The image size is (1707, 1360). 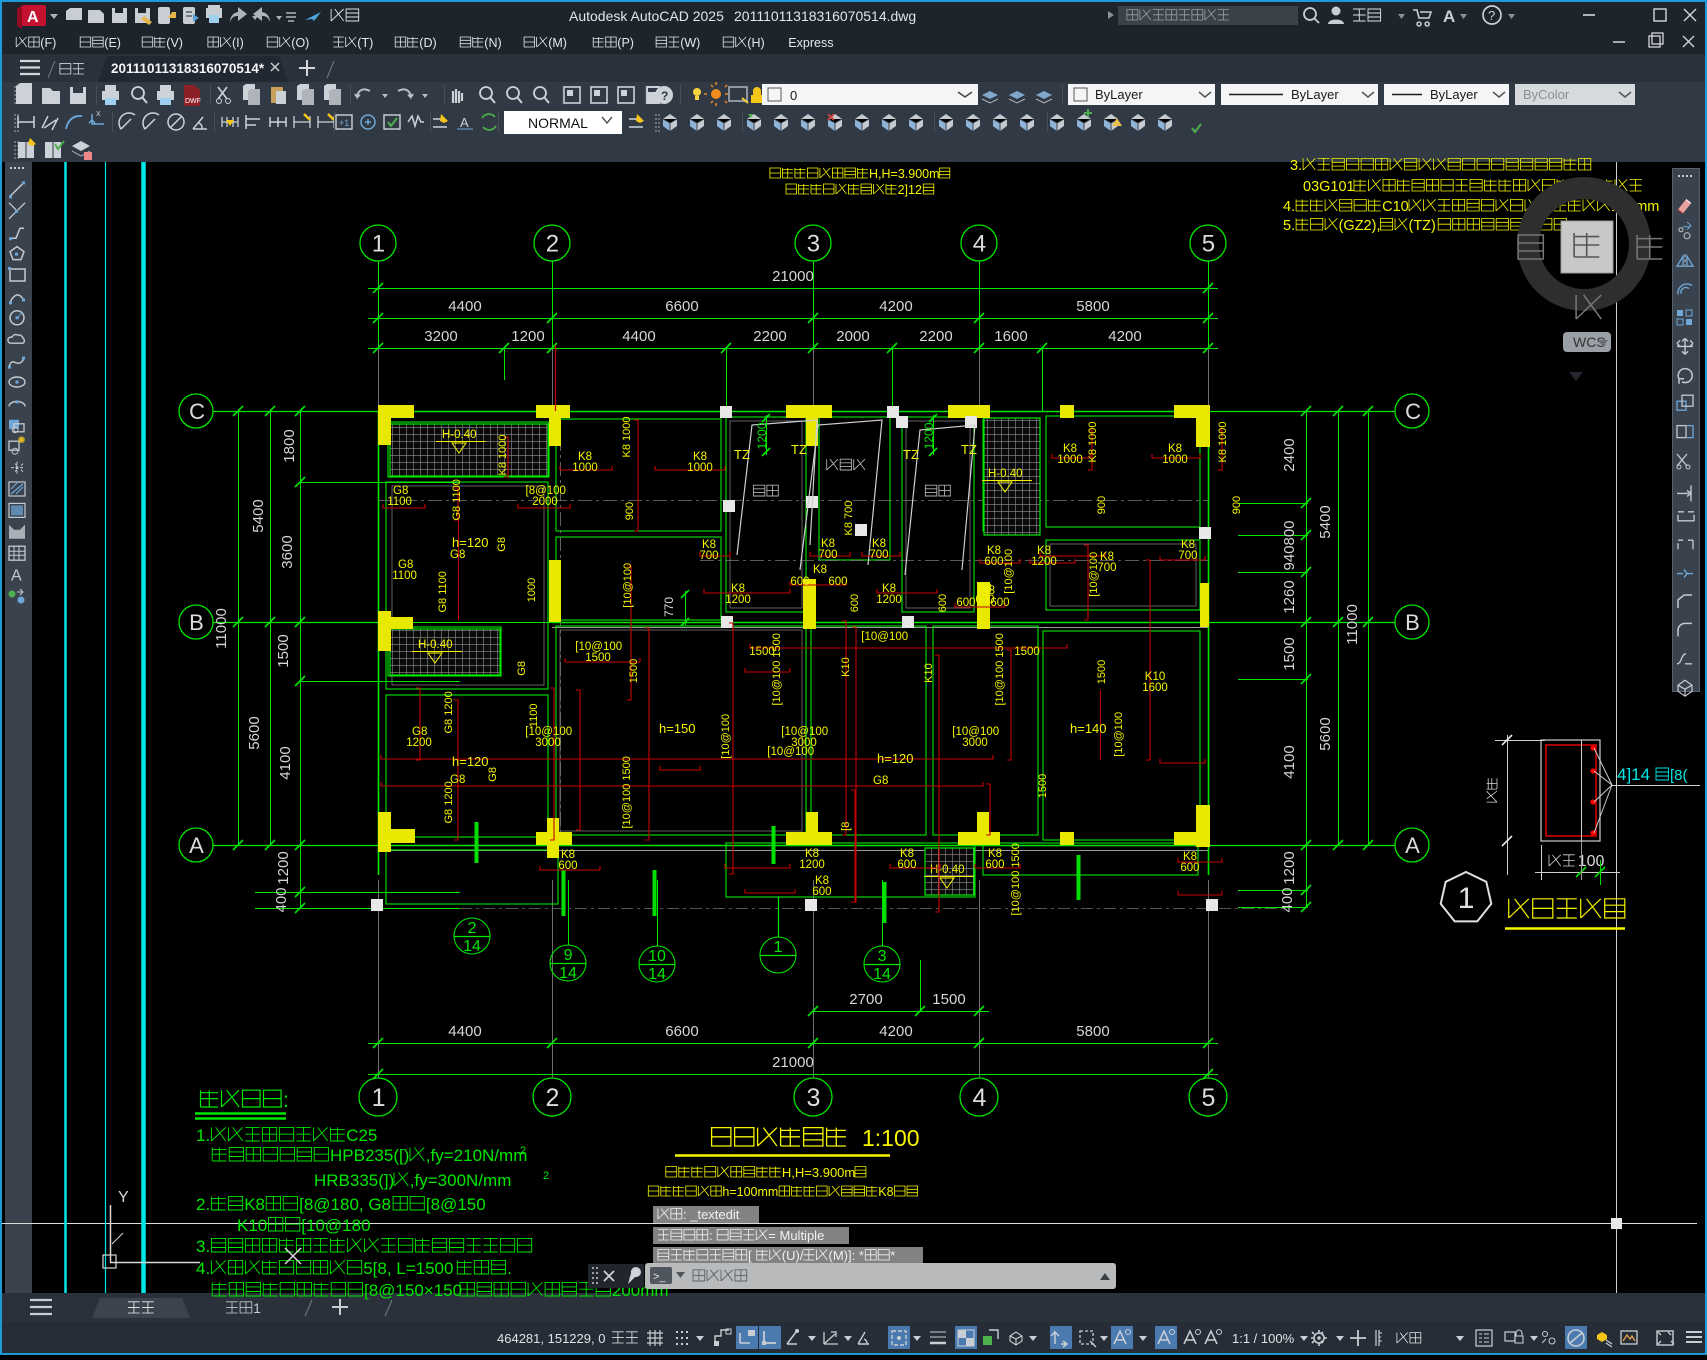 I want to click on svg-text: [8@150×150, so click(x=413, y=1290).